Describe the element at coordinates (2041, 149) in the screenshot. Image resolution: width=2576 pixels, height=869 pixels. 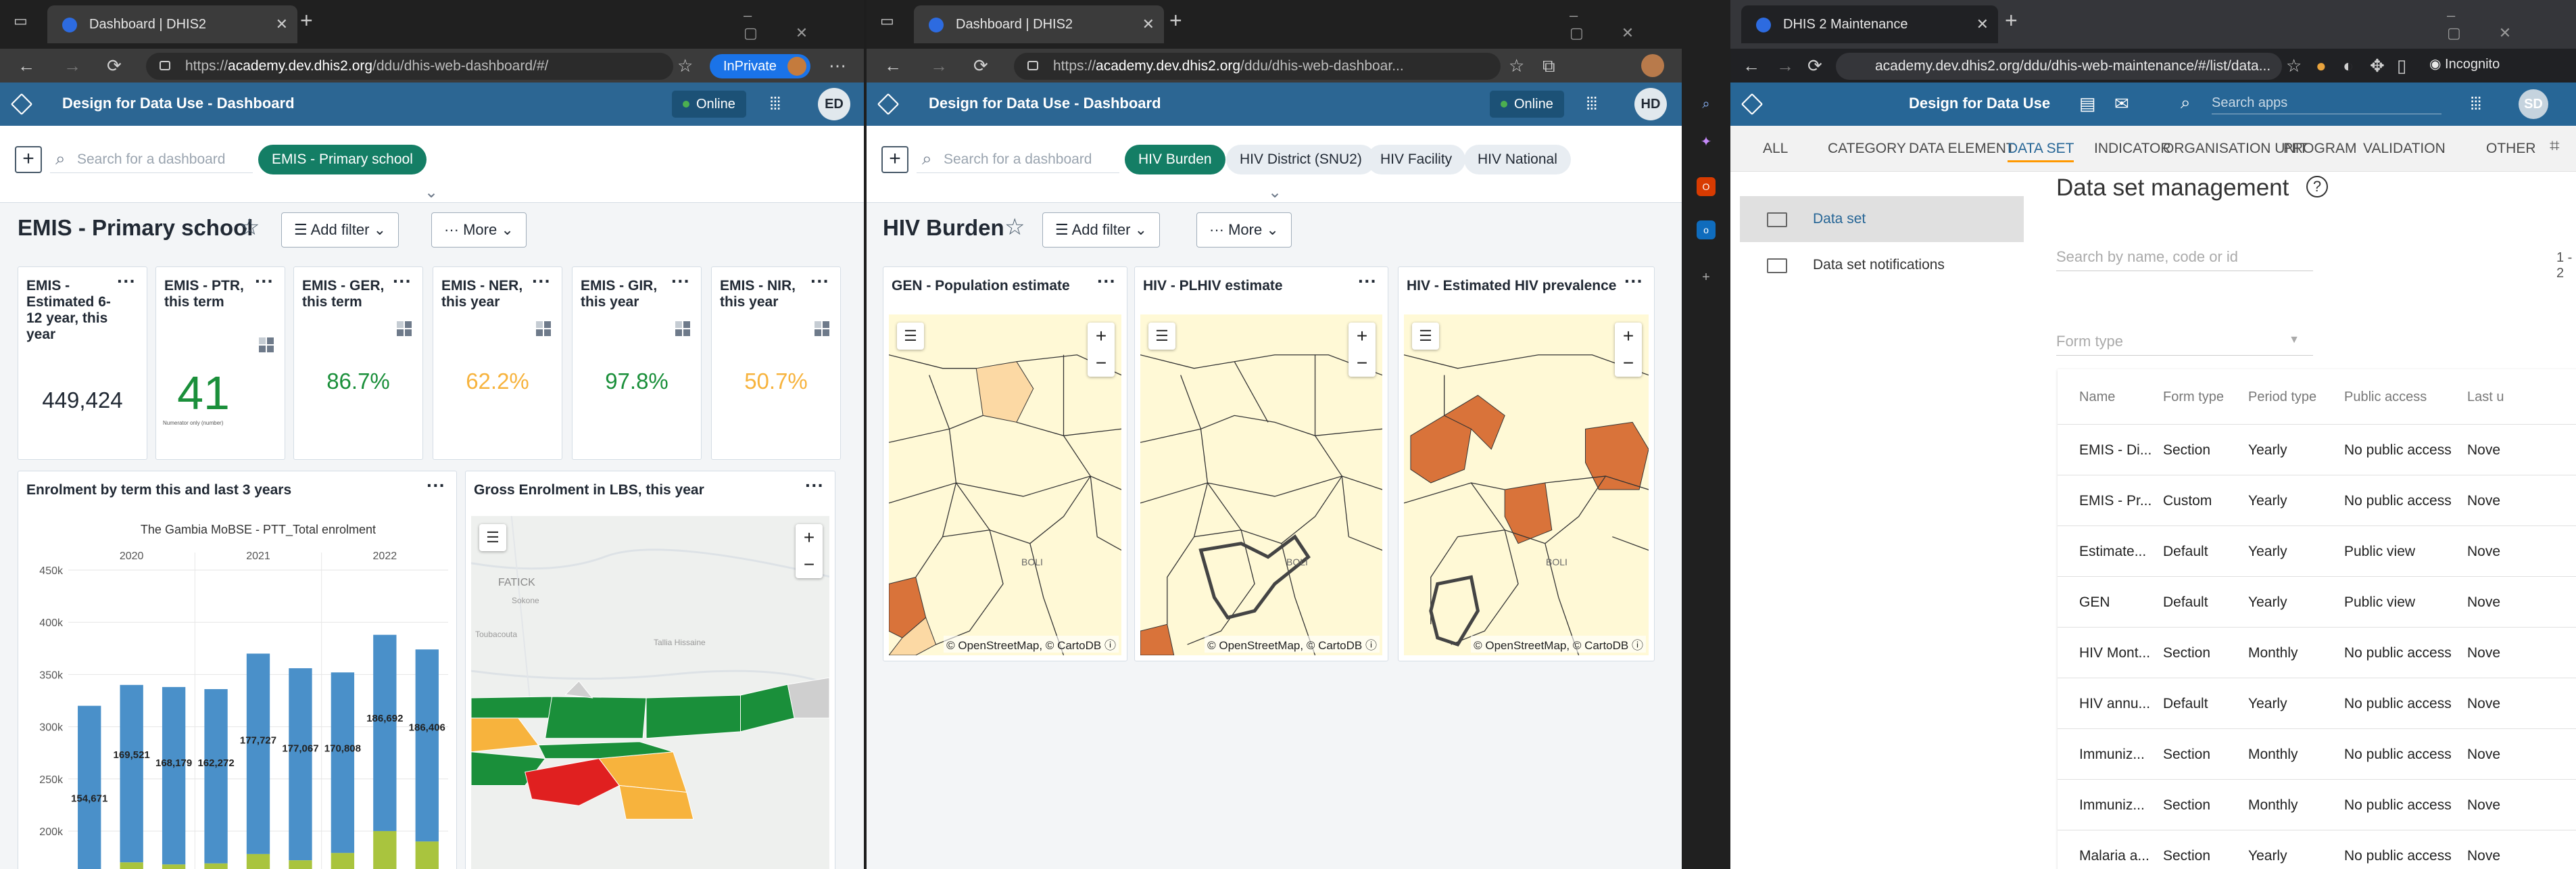
I see `tab-data-set: DATA SET` at that location.